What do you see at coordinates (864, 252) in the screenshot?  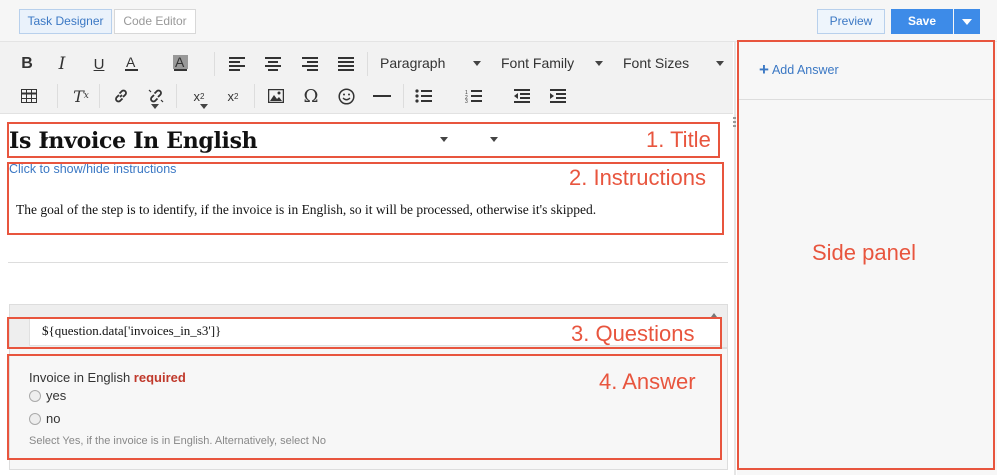 I see `annotation-side-panel-label: Side panel` at bounding box center [864, 252].